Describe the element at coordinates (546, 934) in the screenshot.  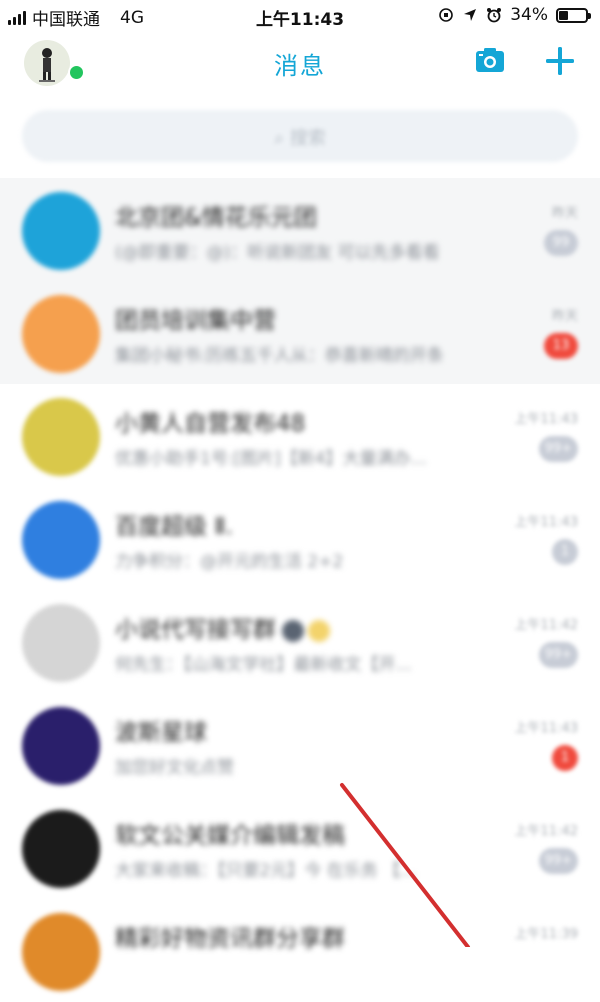
I see `conversation-time: 上午11:39` at that location.